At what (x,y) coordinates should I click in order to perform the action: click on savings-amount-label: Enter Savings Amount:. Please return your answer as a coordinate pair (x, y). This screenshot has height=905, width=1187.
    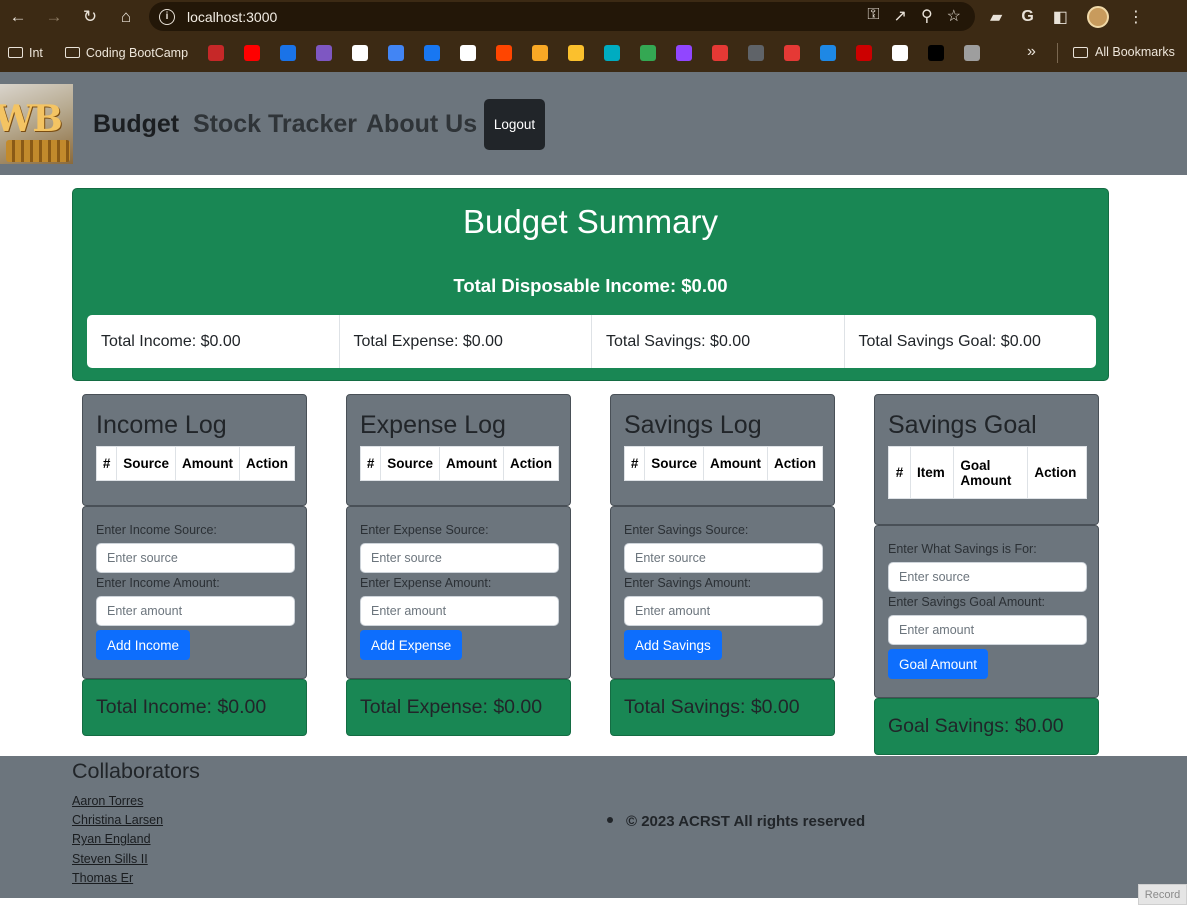
    Looking at the image, I should click on (688, 583).